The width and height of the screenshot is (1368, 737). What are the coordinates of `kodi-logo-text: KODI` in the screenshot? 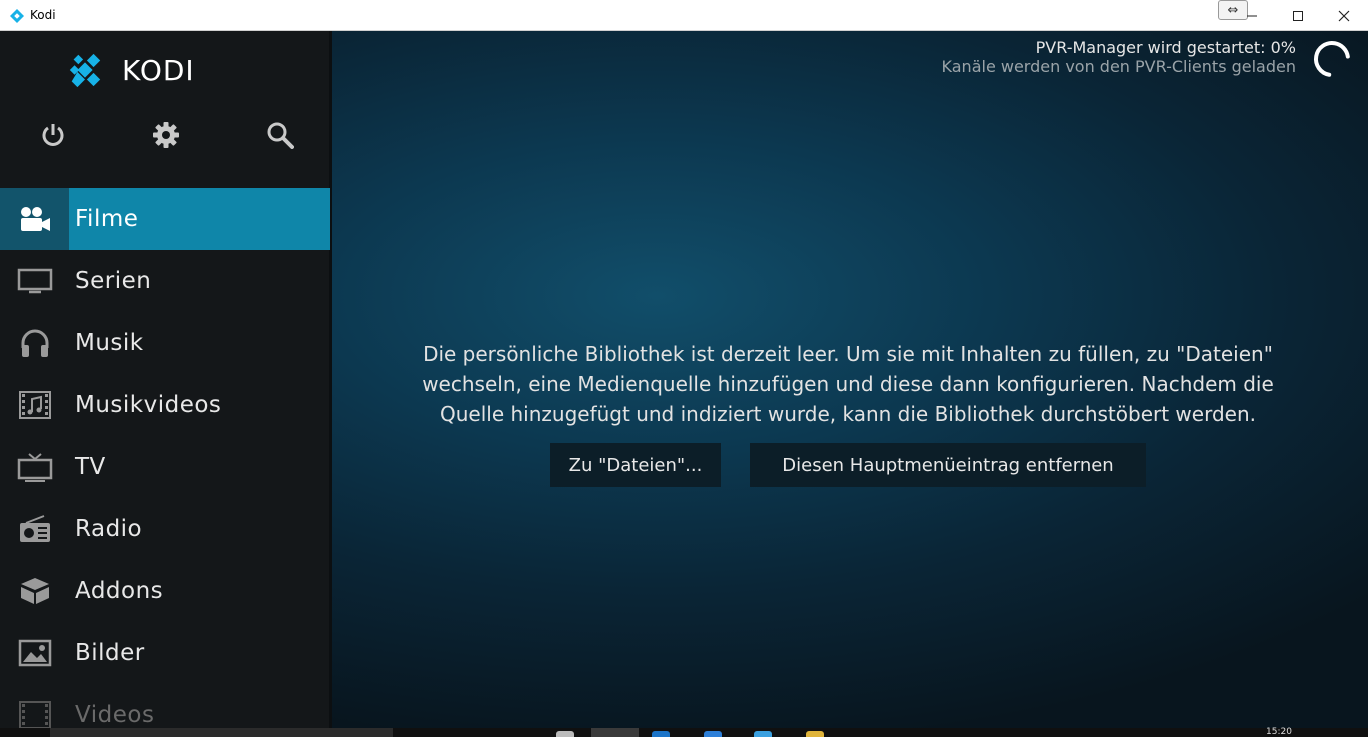 It's located at (158, 70).